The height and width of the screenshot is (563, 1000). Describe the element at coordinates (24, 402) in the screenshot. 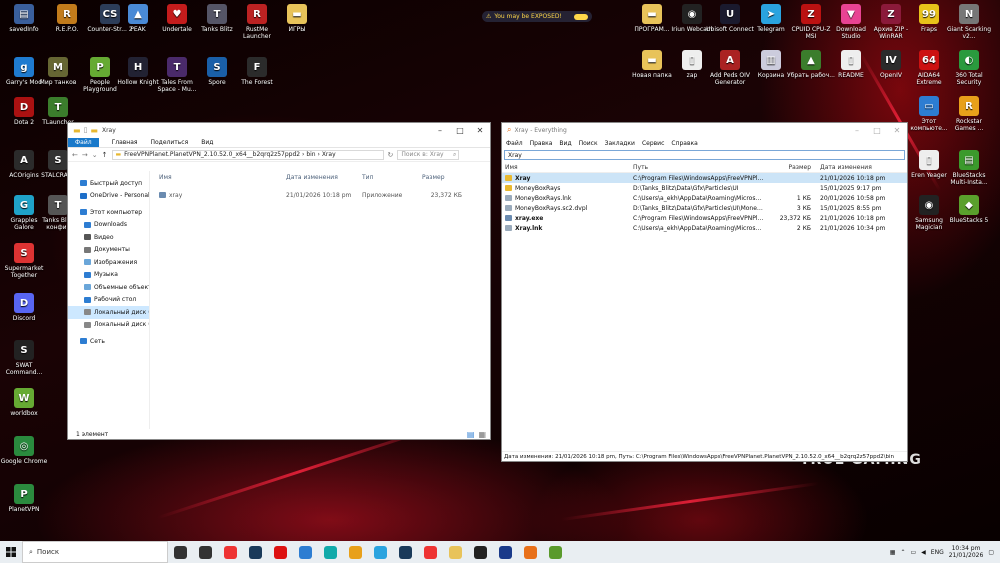

I see `desktop-shortcut: Wworldbox` at that location.